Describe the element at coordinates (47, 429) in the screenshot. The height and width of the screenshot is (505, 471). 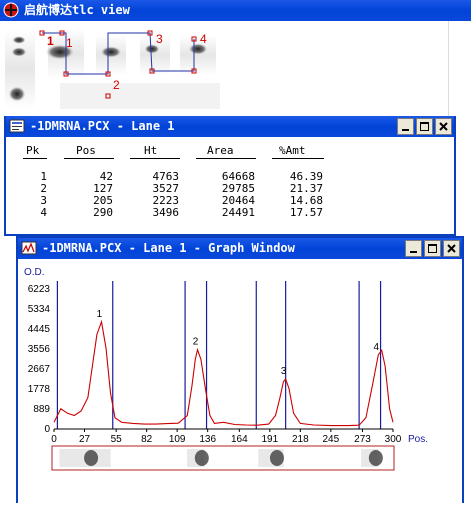
I see `y-tick-label: 0` at that location.